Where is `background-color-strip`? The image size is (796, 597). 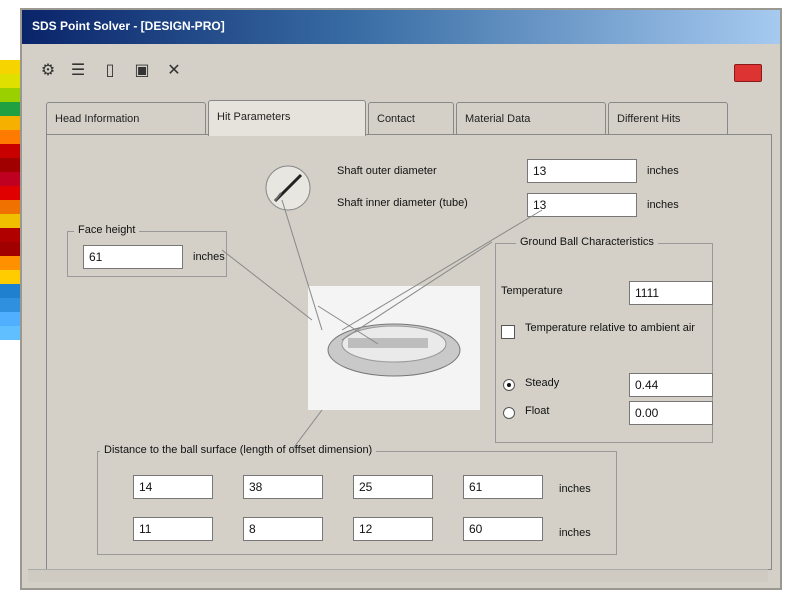
background-color-strip is located at coordinates (10, 328).